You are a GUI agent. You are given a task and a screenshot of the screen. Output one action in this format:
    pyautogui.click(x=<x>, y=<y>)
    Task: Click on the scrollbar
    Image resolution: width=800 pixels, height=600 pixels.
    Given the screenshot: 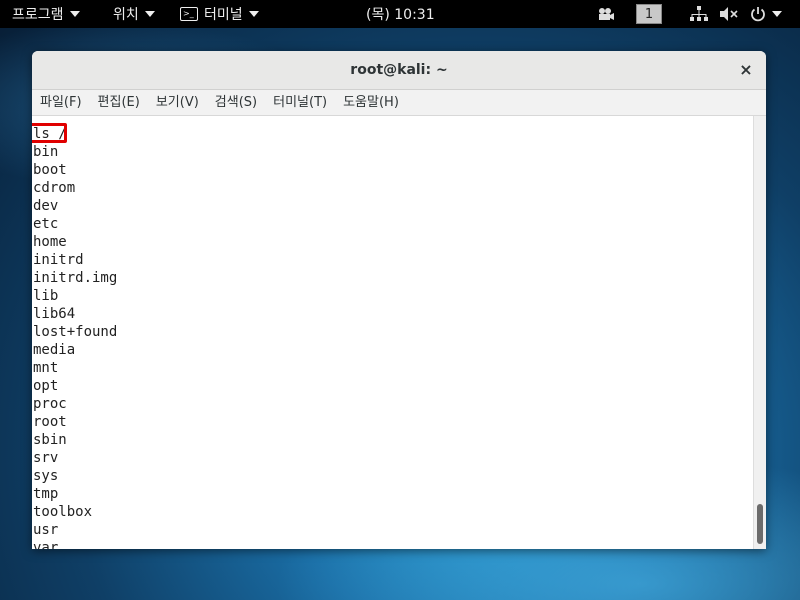 What is the action you would take?
    pyautogui.click(x=759, y=332)
    